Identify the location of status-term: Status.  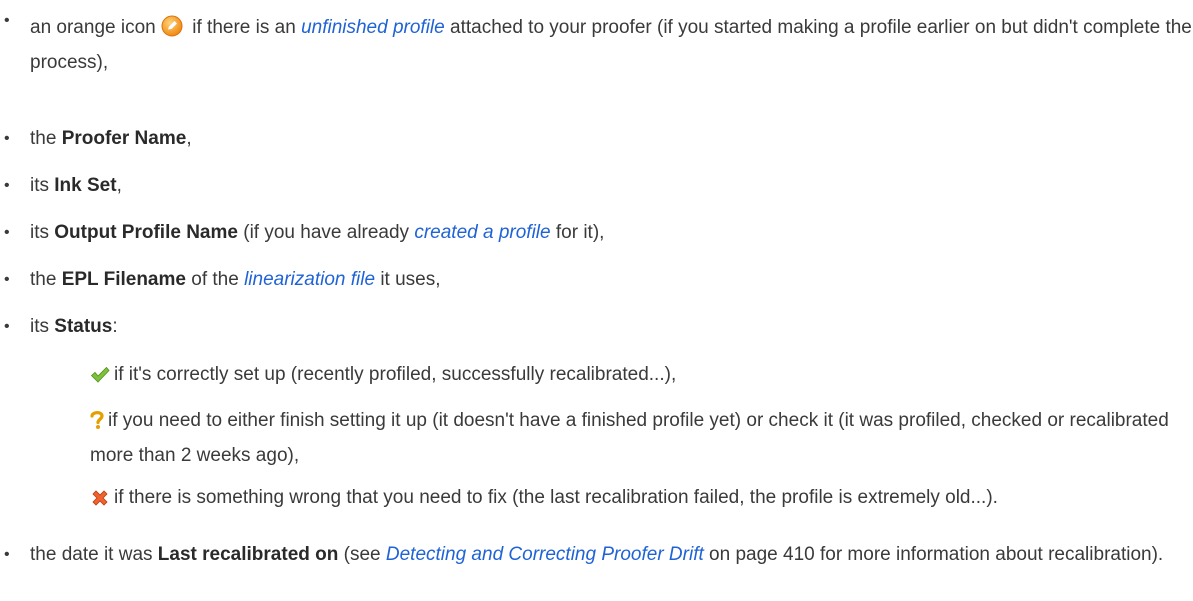
(83, 326).